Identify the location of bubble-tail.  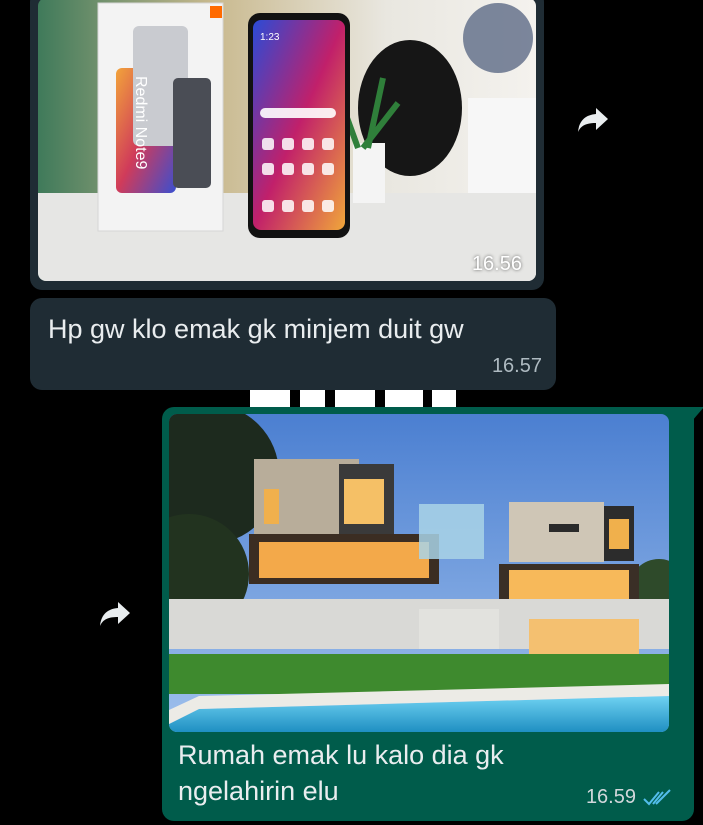
(697, 414).